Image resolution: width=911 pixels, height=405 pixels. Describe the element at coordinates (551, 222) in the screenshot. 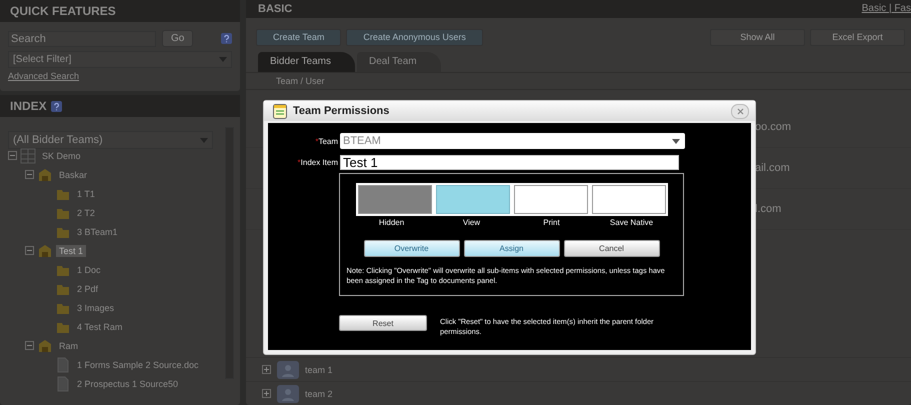

I see `permission-label: Print` at that location.